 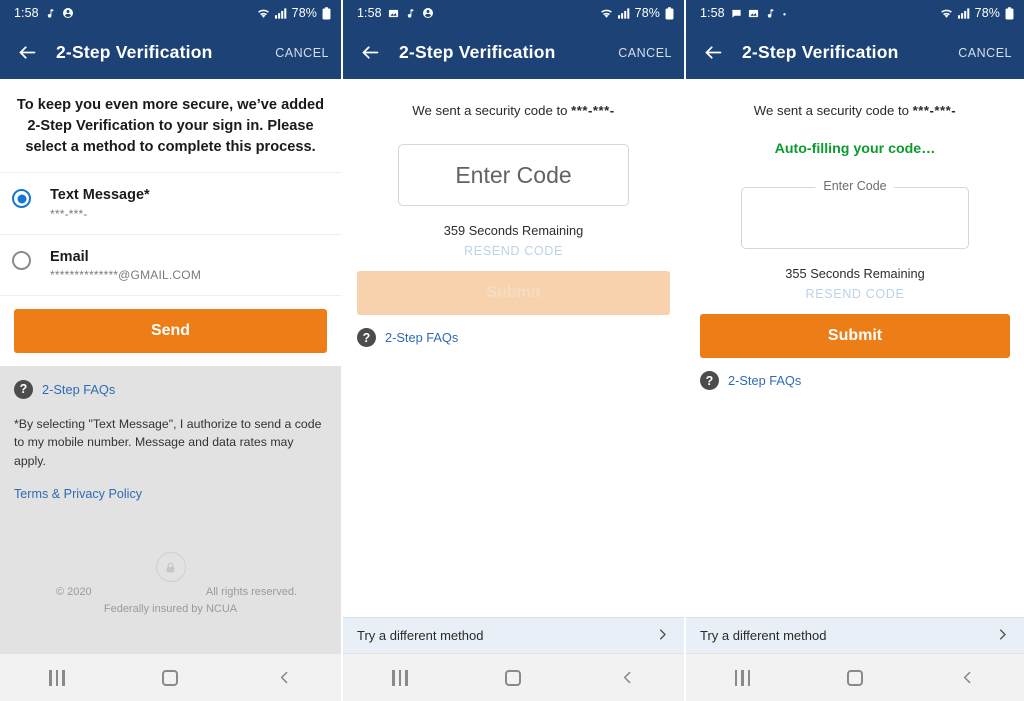 I want to click on wifi-icon, so click(x=606, y=13).